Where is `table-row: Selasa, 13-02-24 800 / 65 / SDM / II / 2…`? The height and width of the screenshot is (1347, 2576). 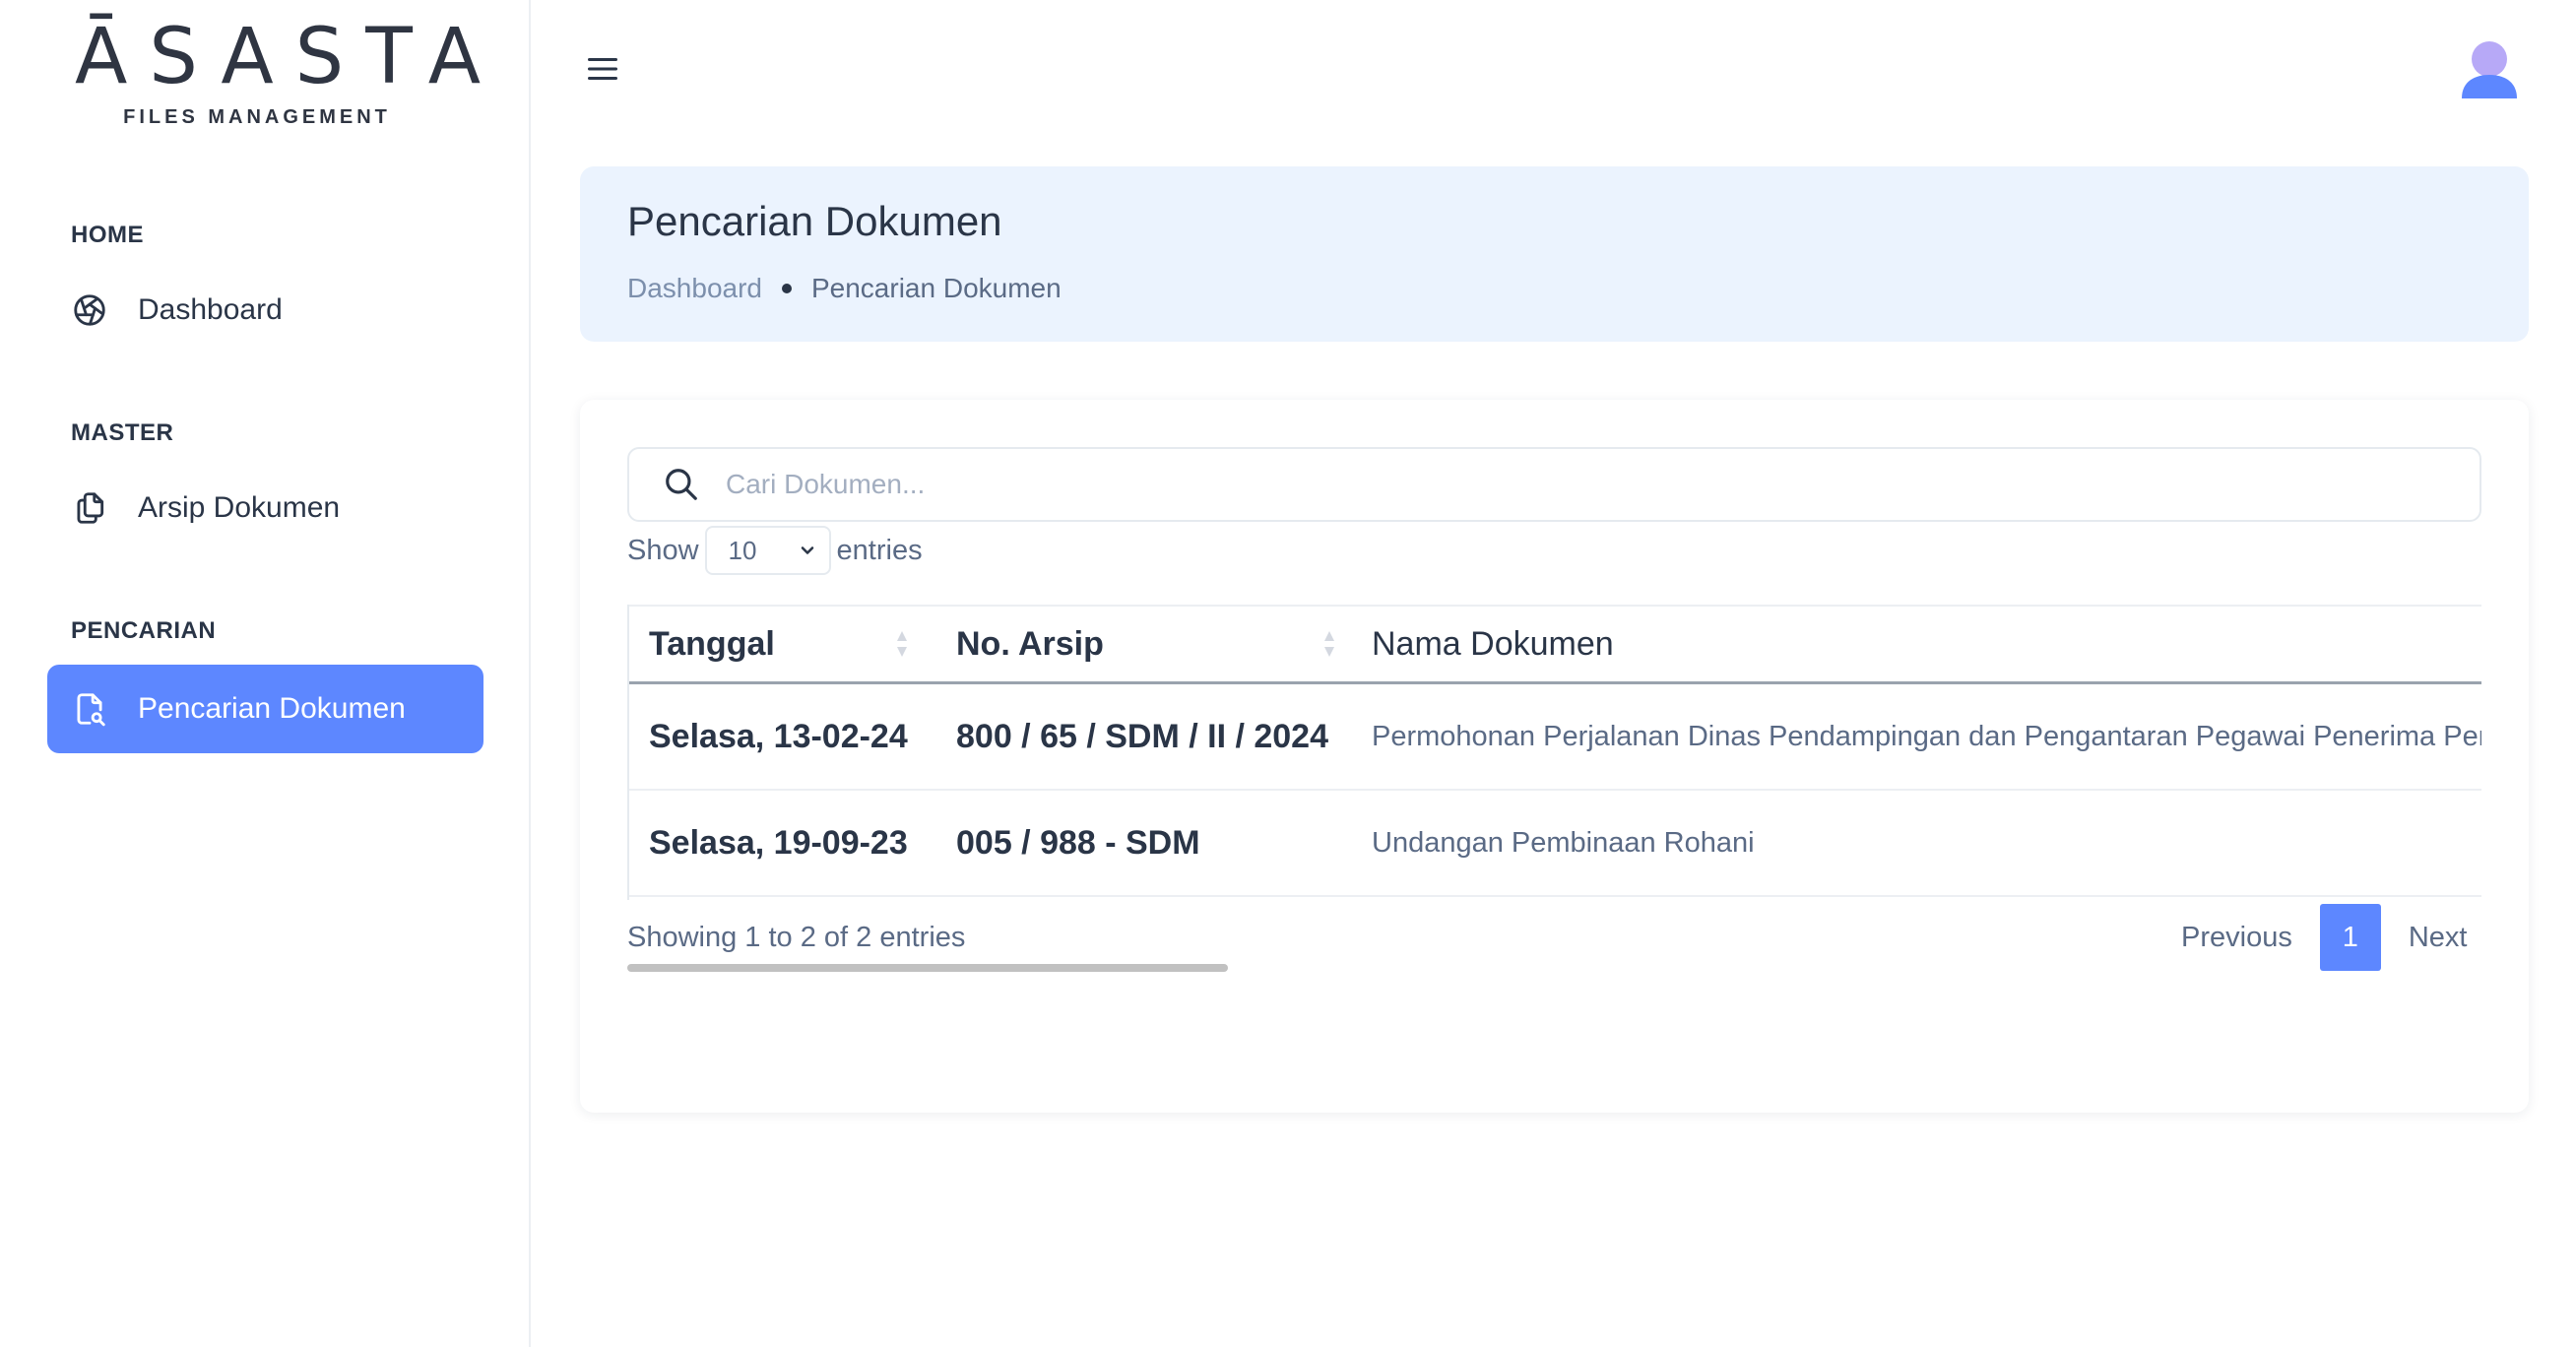
table-row: Selasa, 13-02-24 800 / 65 / SDM / II / 2… is located at coordinates (1555, 736).